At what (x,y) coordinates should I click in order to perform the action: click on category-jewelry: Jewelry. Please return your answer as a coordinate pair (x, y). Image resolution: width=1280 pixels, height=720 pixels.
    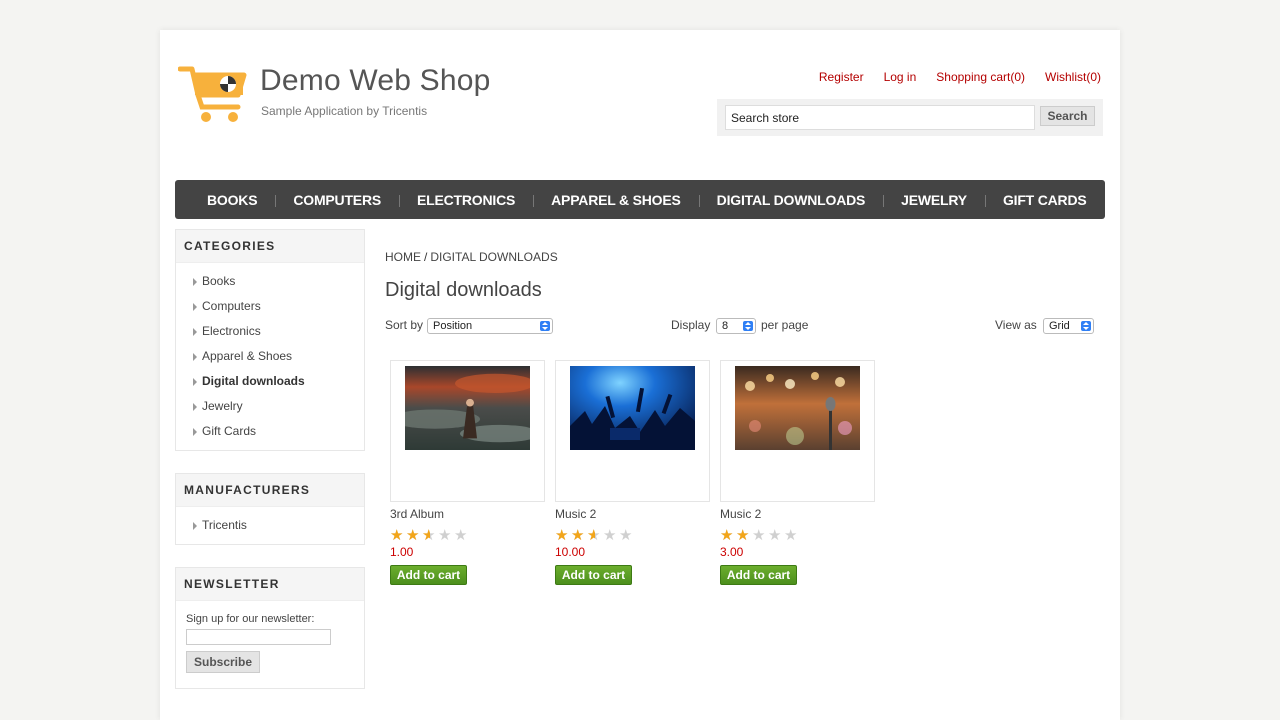
    Looking at the image, I should click on (278, 406).